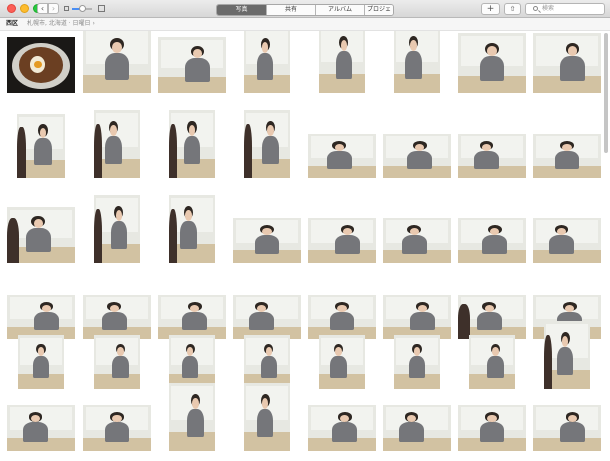  Describe the element at coordinates (339, 10) in the screenshot. I see `tab-albums: アルバム` at that location.